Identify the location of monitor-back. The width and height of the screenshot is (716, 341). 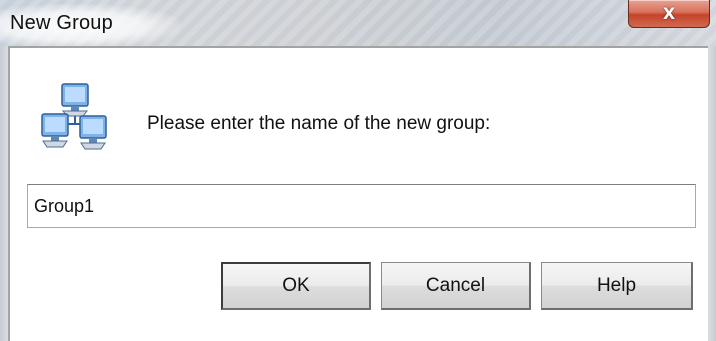
(75, 100).